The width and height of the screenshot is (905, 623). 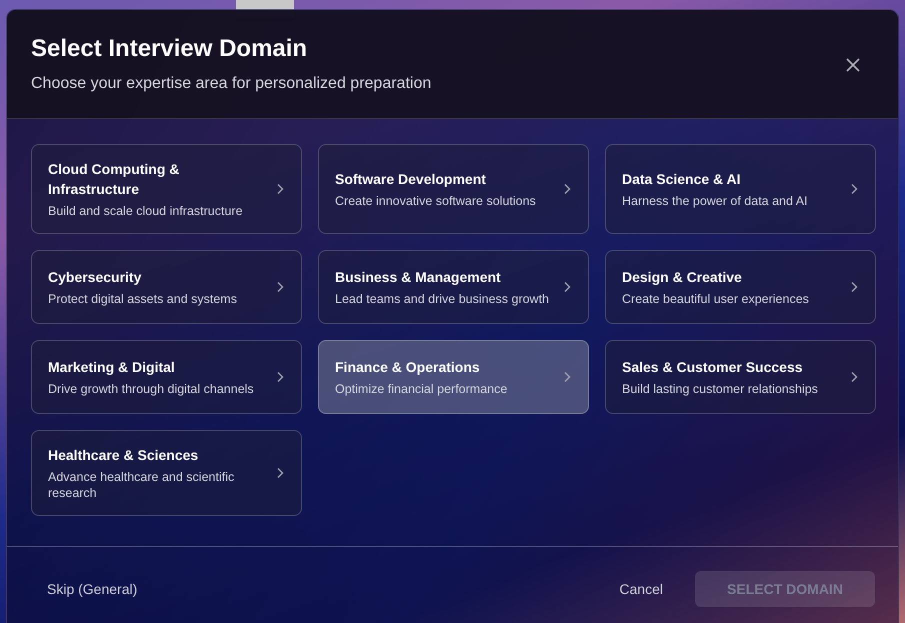 I want to click on domain-description: Advance healthcare and scientific research, so click(x=142, y=485).